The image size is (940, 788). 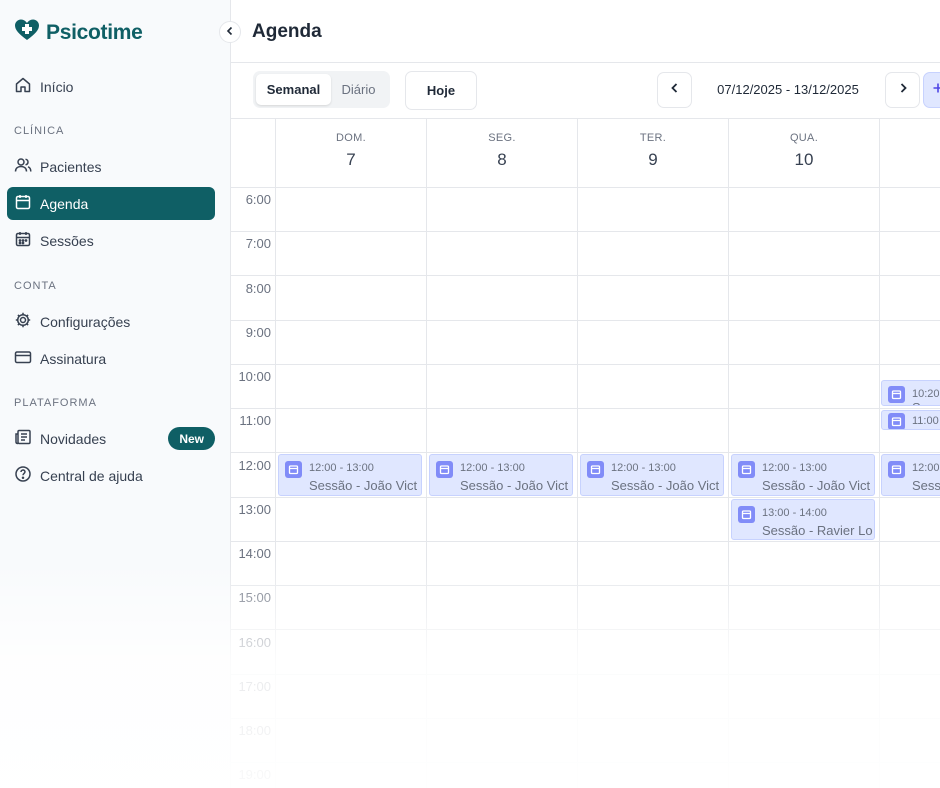 I want to click on section-label-conta: CONTA, so click(x=35, y=286).